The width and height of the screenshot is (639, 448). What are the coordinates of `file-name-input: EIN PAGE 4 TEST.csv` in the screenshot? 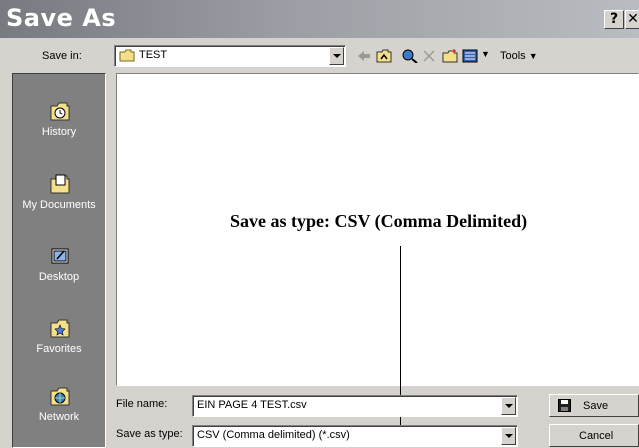 It's located at (355, 406).